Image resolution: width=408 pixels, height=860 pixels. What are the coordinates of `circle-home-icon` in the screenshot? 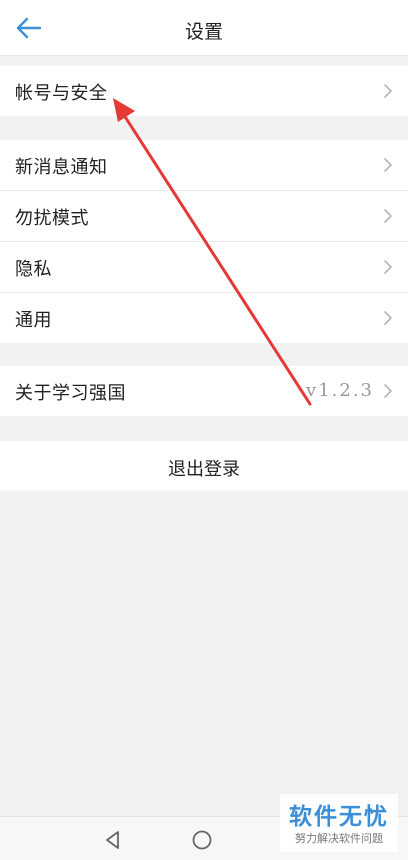 It's located at (202, 840).